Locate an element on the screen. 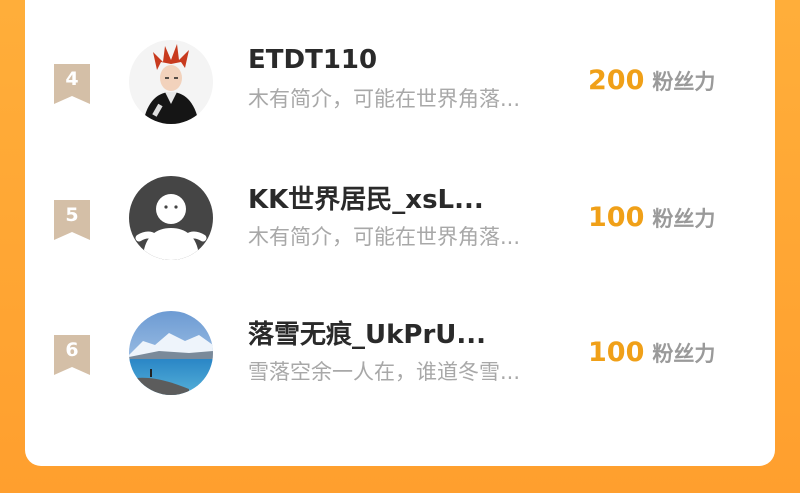  rank-badge: 4 is located at coordinates (72, 84).